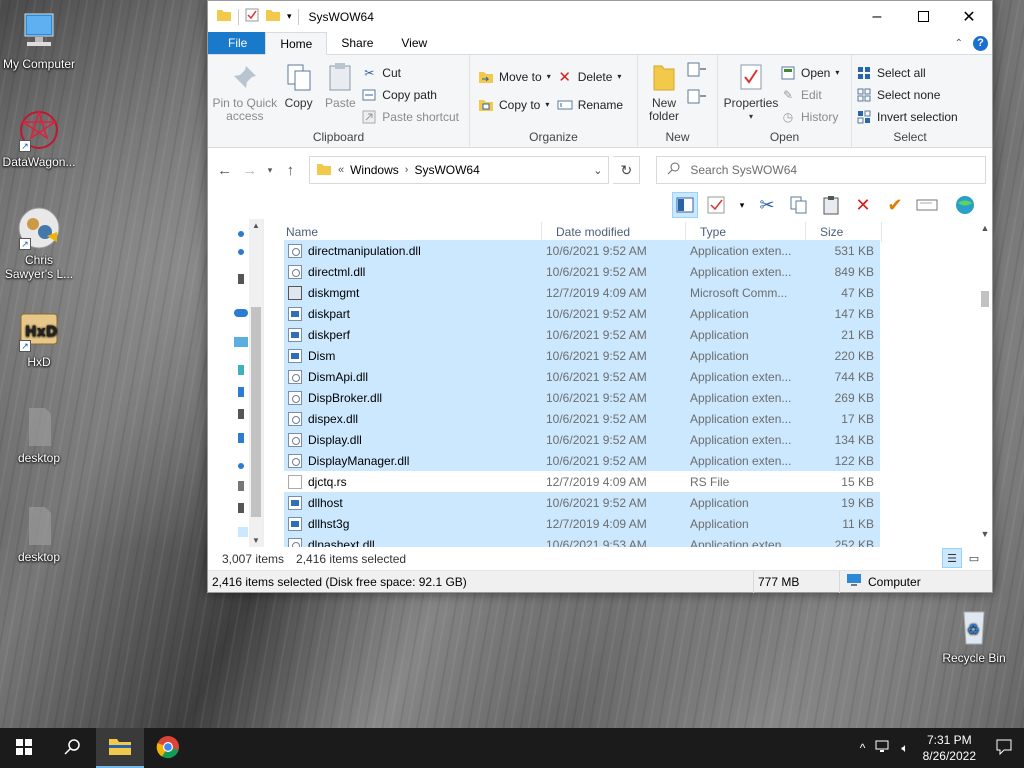 This screenshot has height=768, width=1024. Describe the element at coordinates (241, 342) in the screenshot. I see `this-pc-icon` at that location.